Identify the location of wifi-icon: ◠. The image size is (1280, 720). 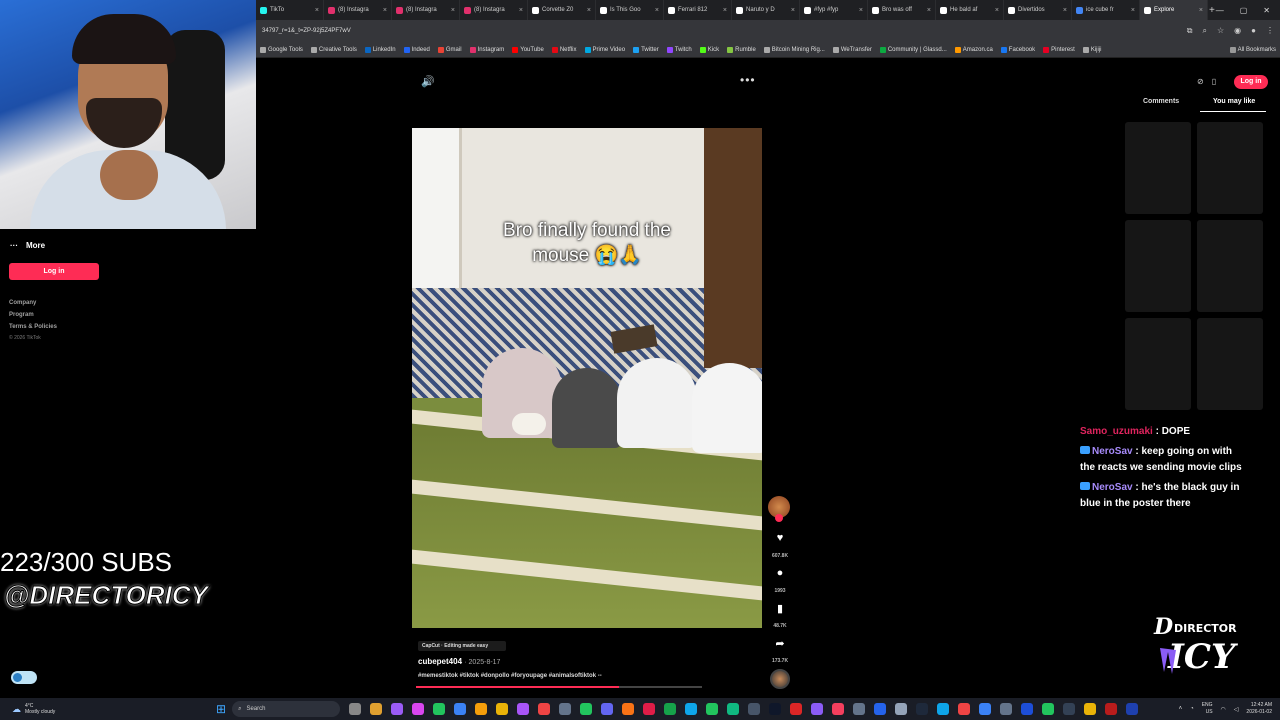
(1223, 709).